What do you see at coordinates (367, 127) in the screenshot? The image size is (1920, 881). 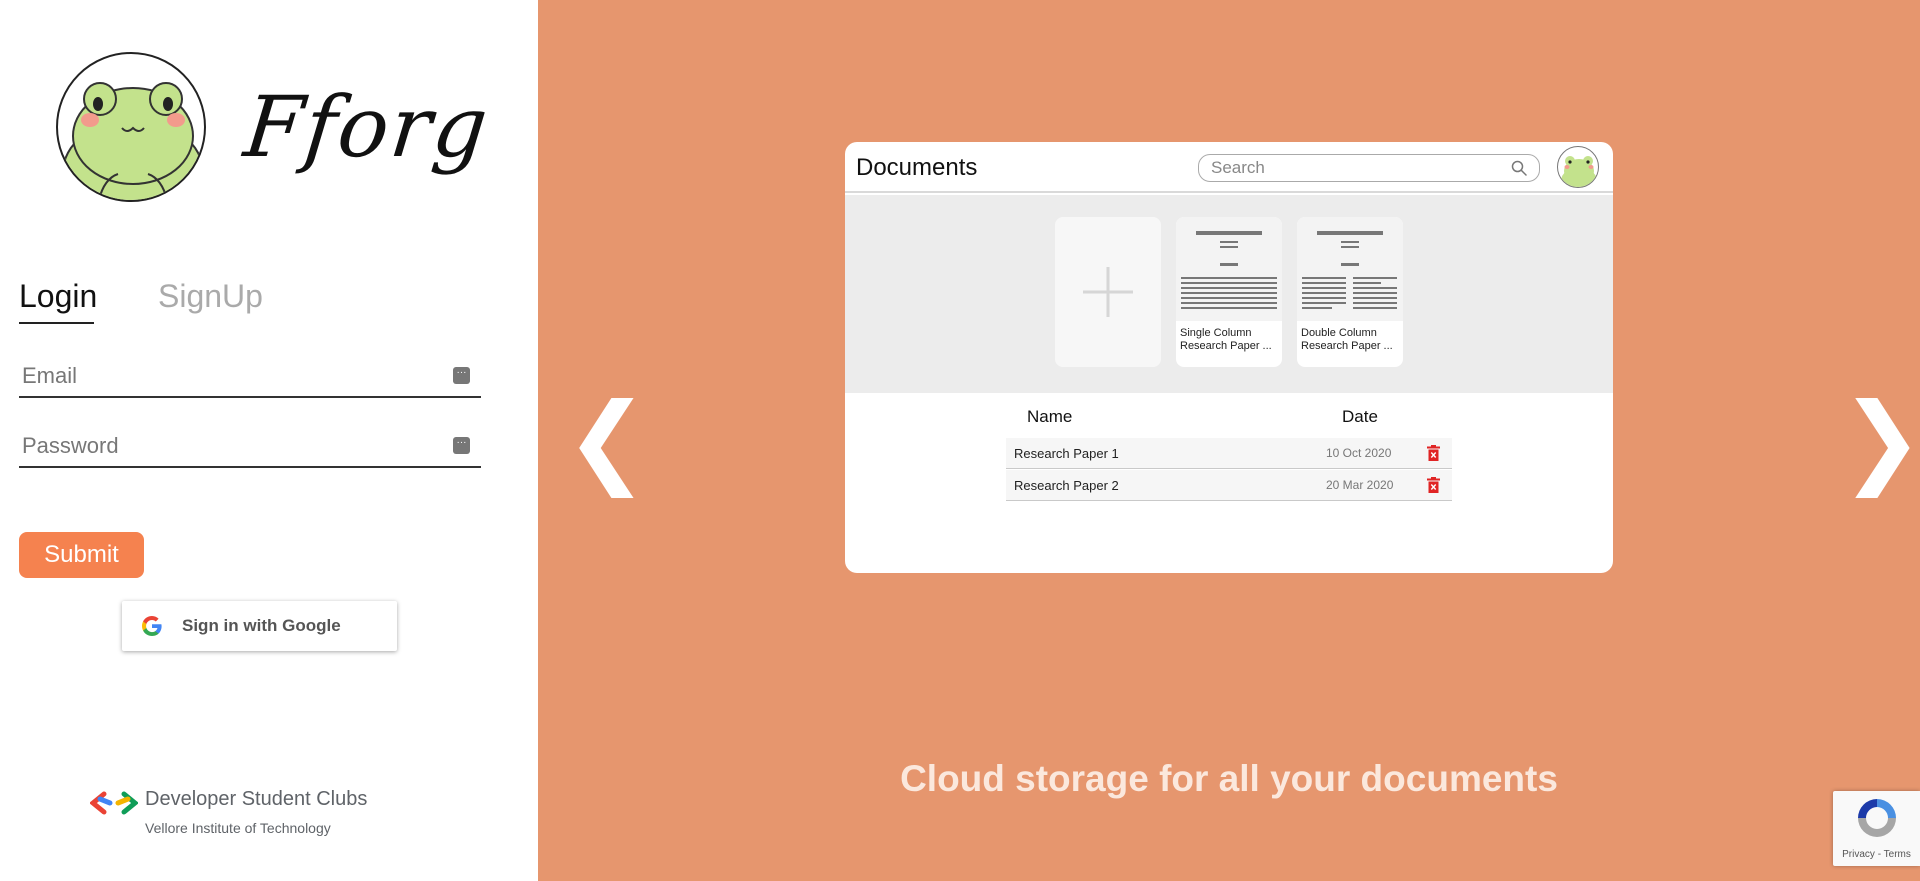 I see `brand-name: Fforg` at bounding box center [367, 127].